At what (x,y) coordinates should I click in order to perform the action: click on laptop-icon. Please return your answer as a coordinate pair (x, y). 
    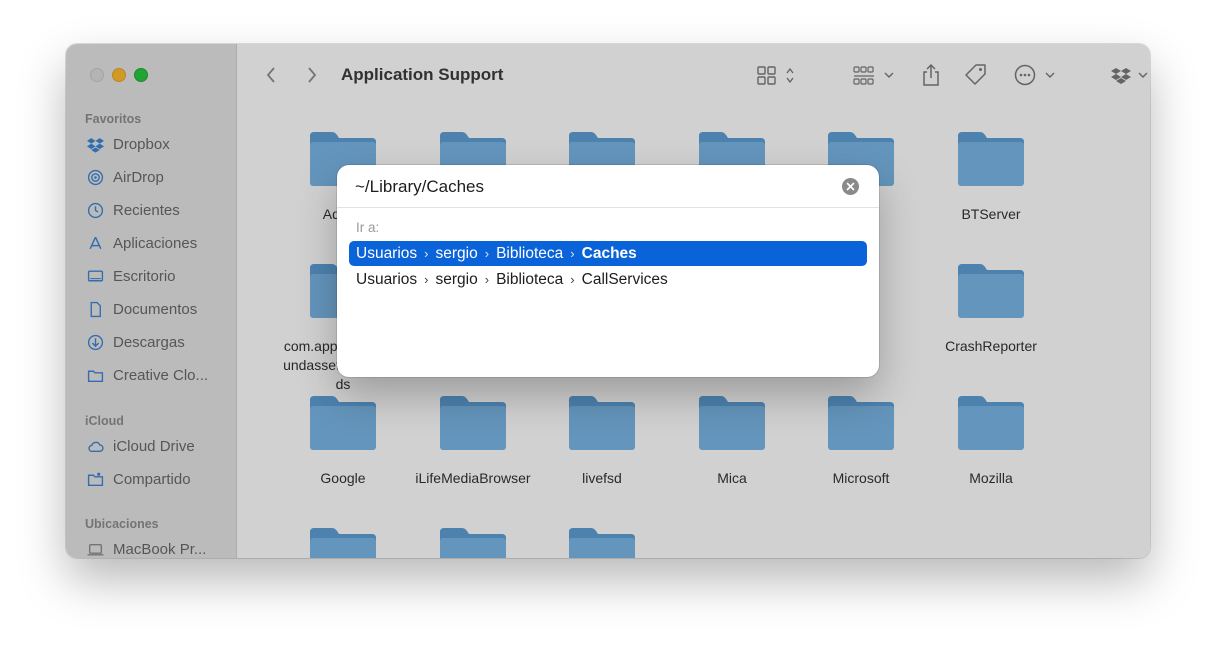
    Looking at the image, I should click on (95, 549).